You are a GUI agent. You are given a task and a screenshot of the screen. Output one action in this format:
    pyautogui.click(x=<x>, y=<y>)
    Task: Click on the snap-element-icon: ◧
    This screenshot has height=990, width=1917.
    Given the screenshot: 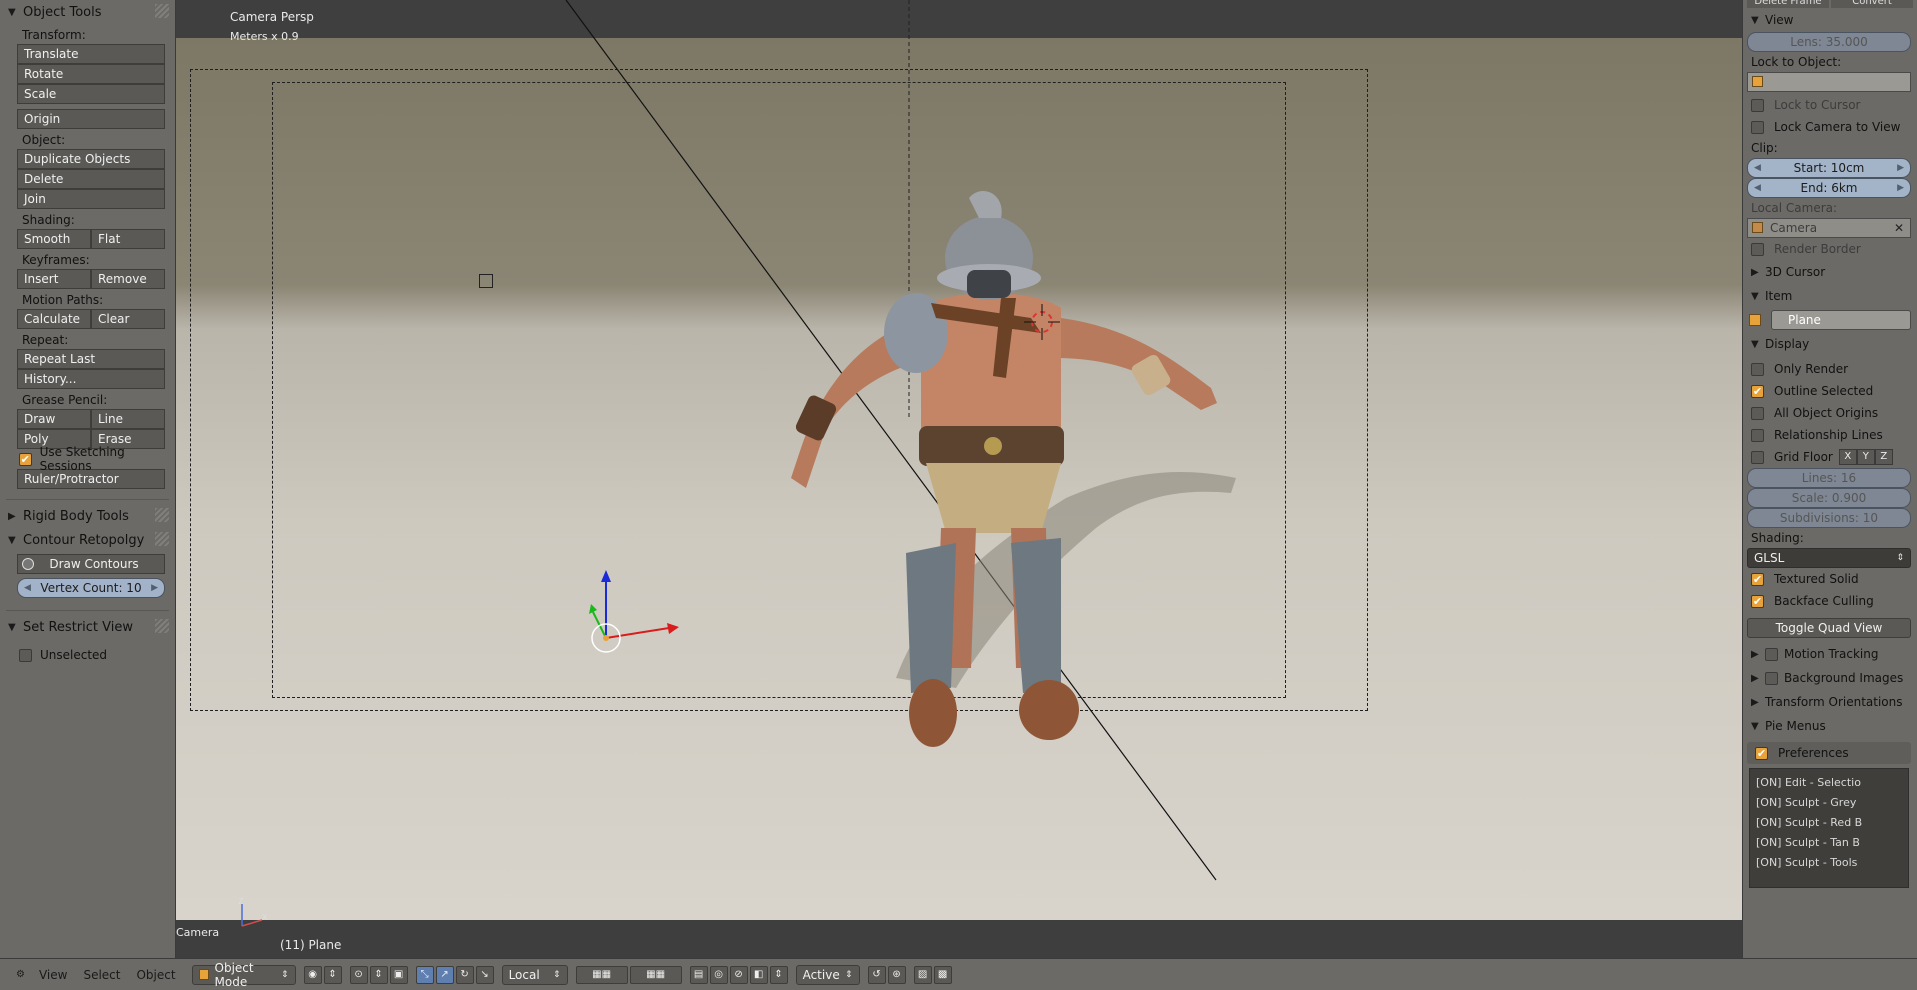 What is the action you would take?
    pyautogui.click(x=758, y=974)
    